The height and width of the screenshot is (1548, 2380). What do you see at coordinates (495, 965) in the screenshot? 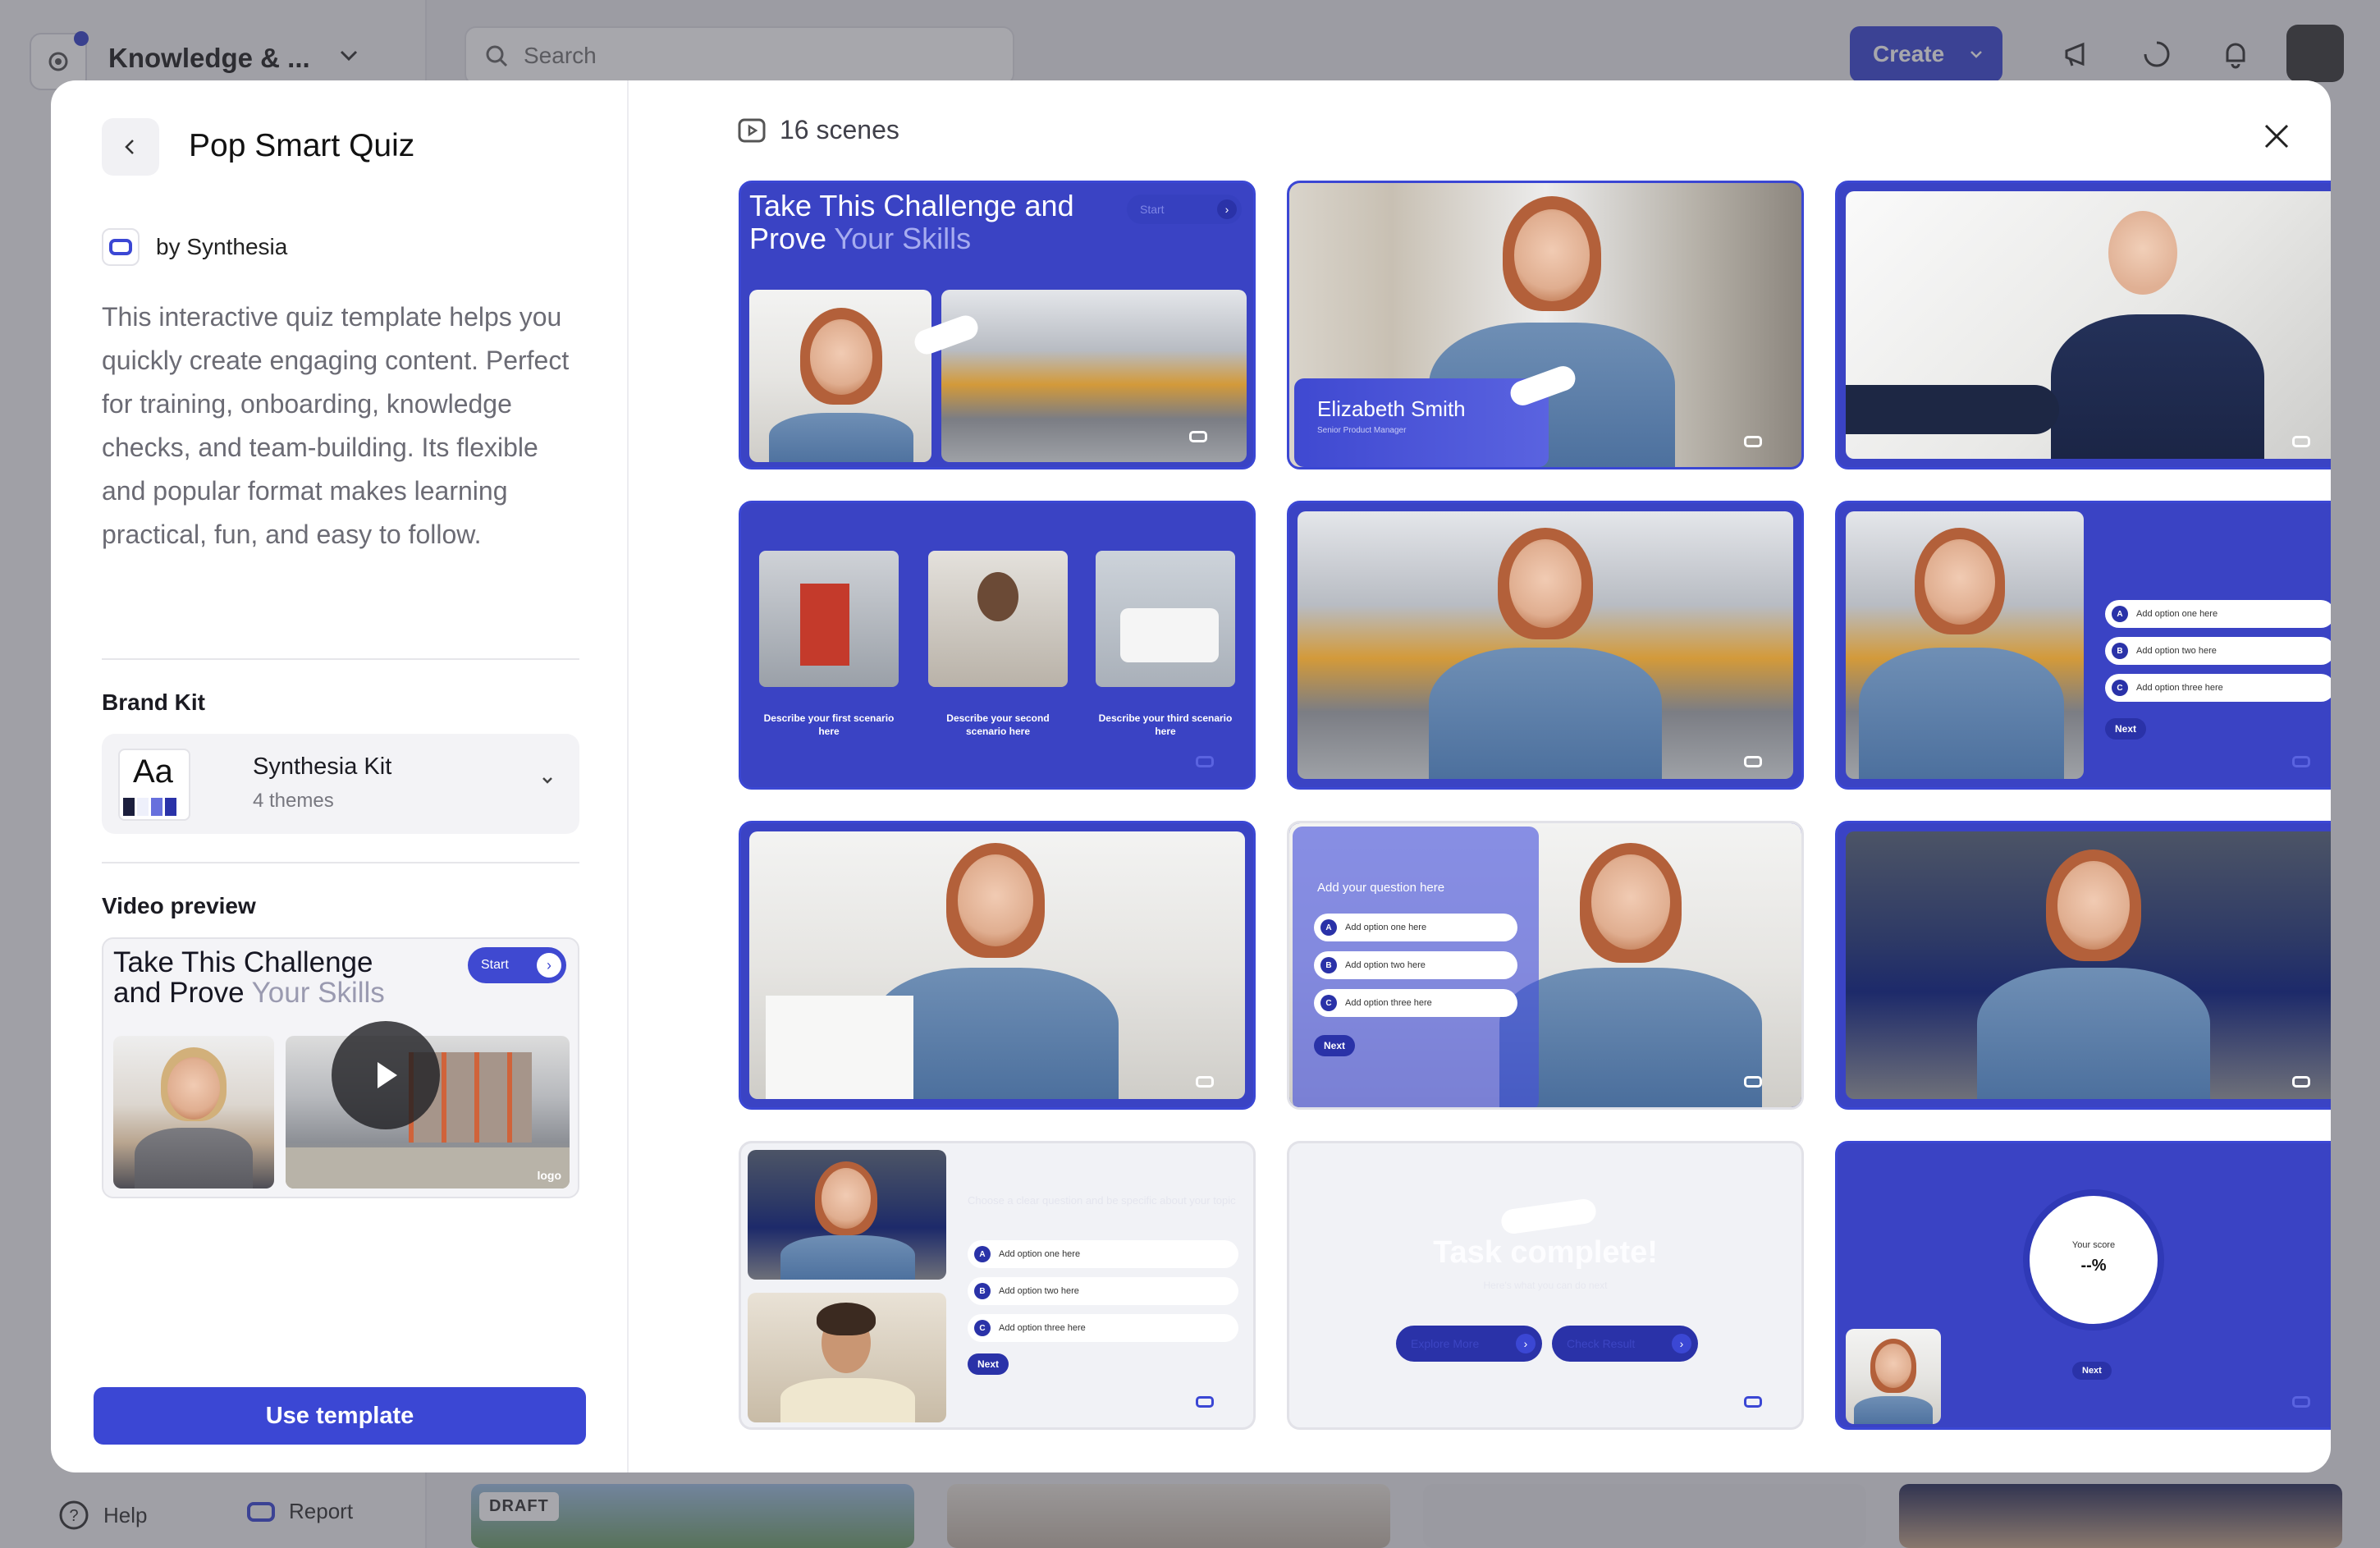
I see `preview-start-label: Start` at bounding box center [495, 965].